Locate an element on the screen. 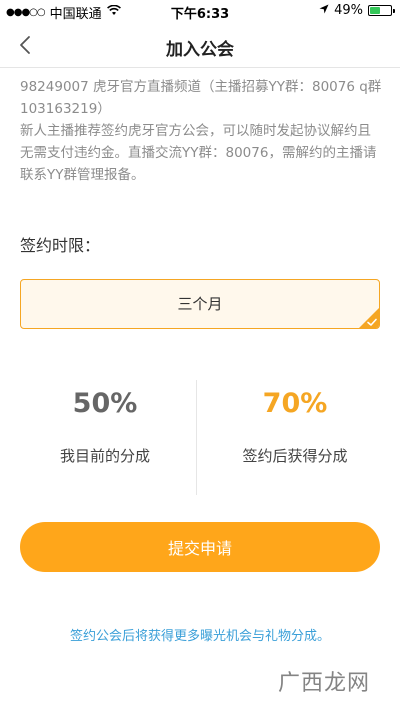 The image size is (400, 711). term-option-label: 三个月 is located at coordinates (200, 304).